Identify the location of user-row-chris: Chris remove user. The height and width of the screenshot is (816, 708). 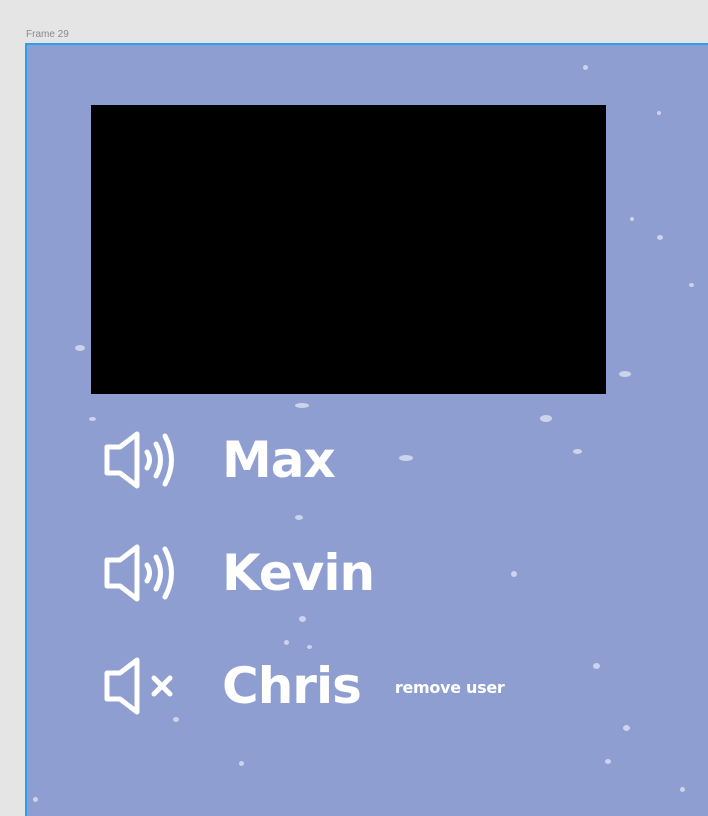
(304, 686).